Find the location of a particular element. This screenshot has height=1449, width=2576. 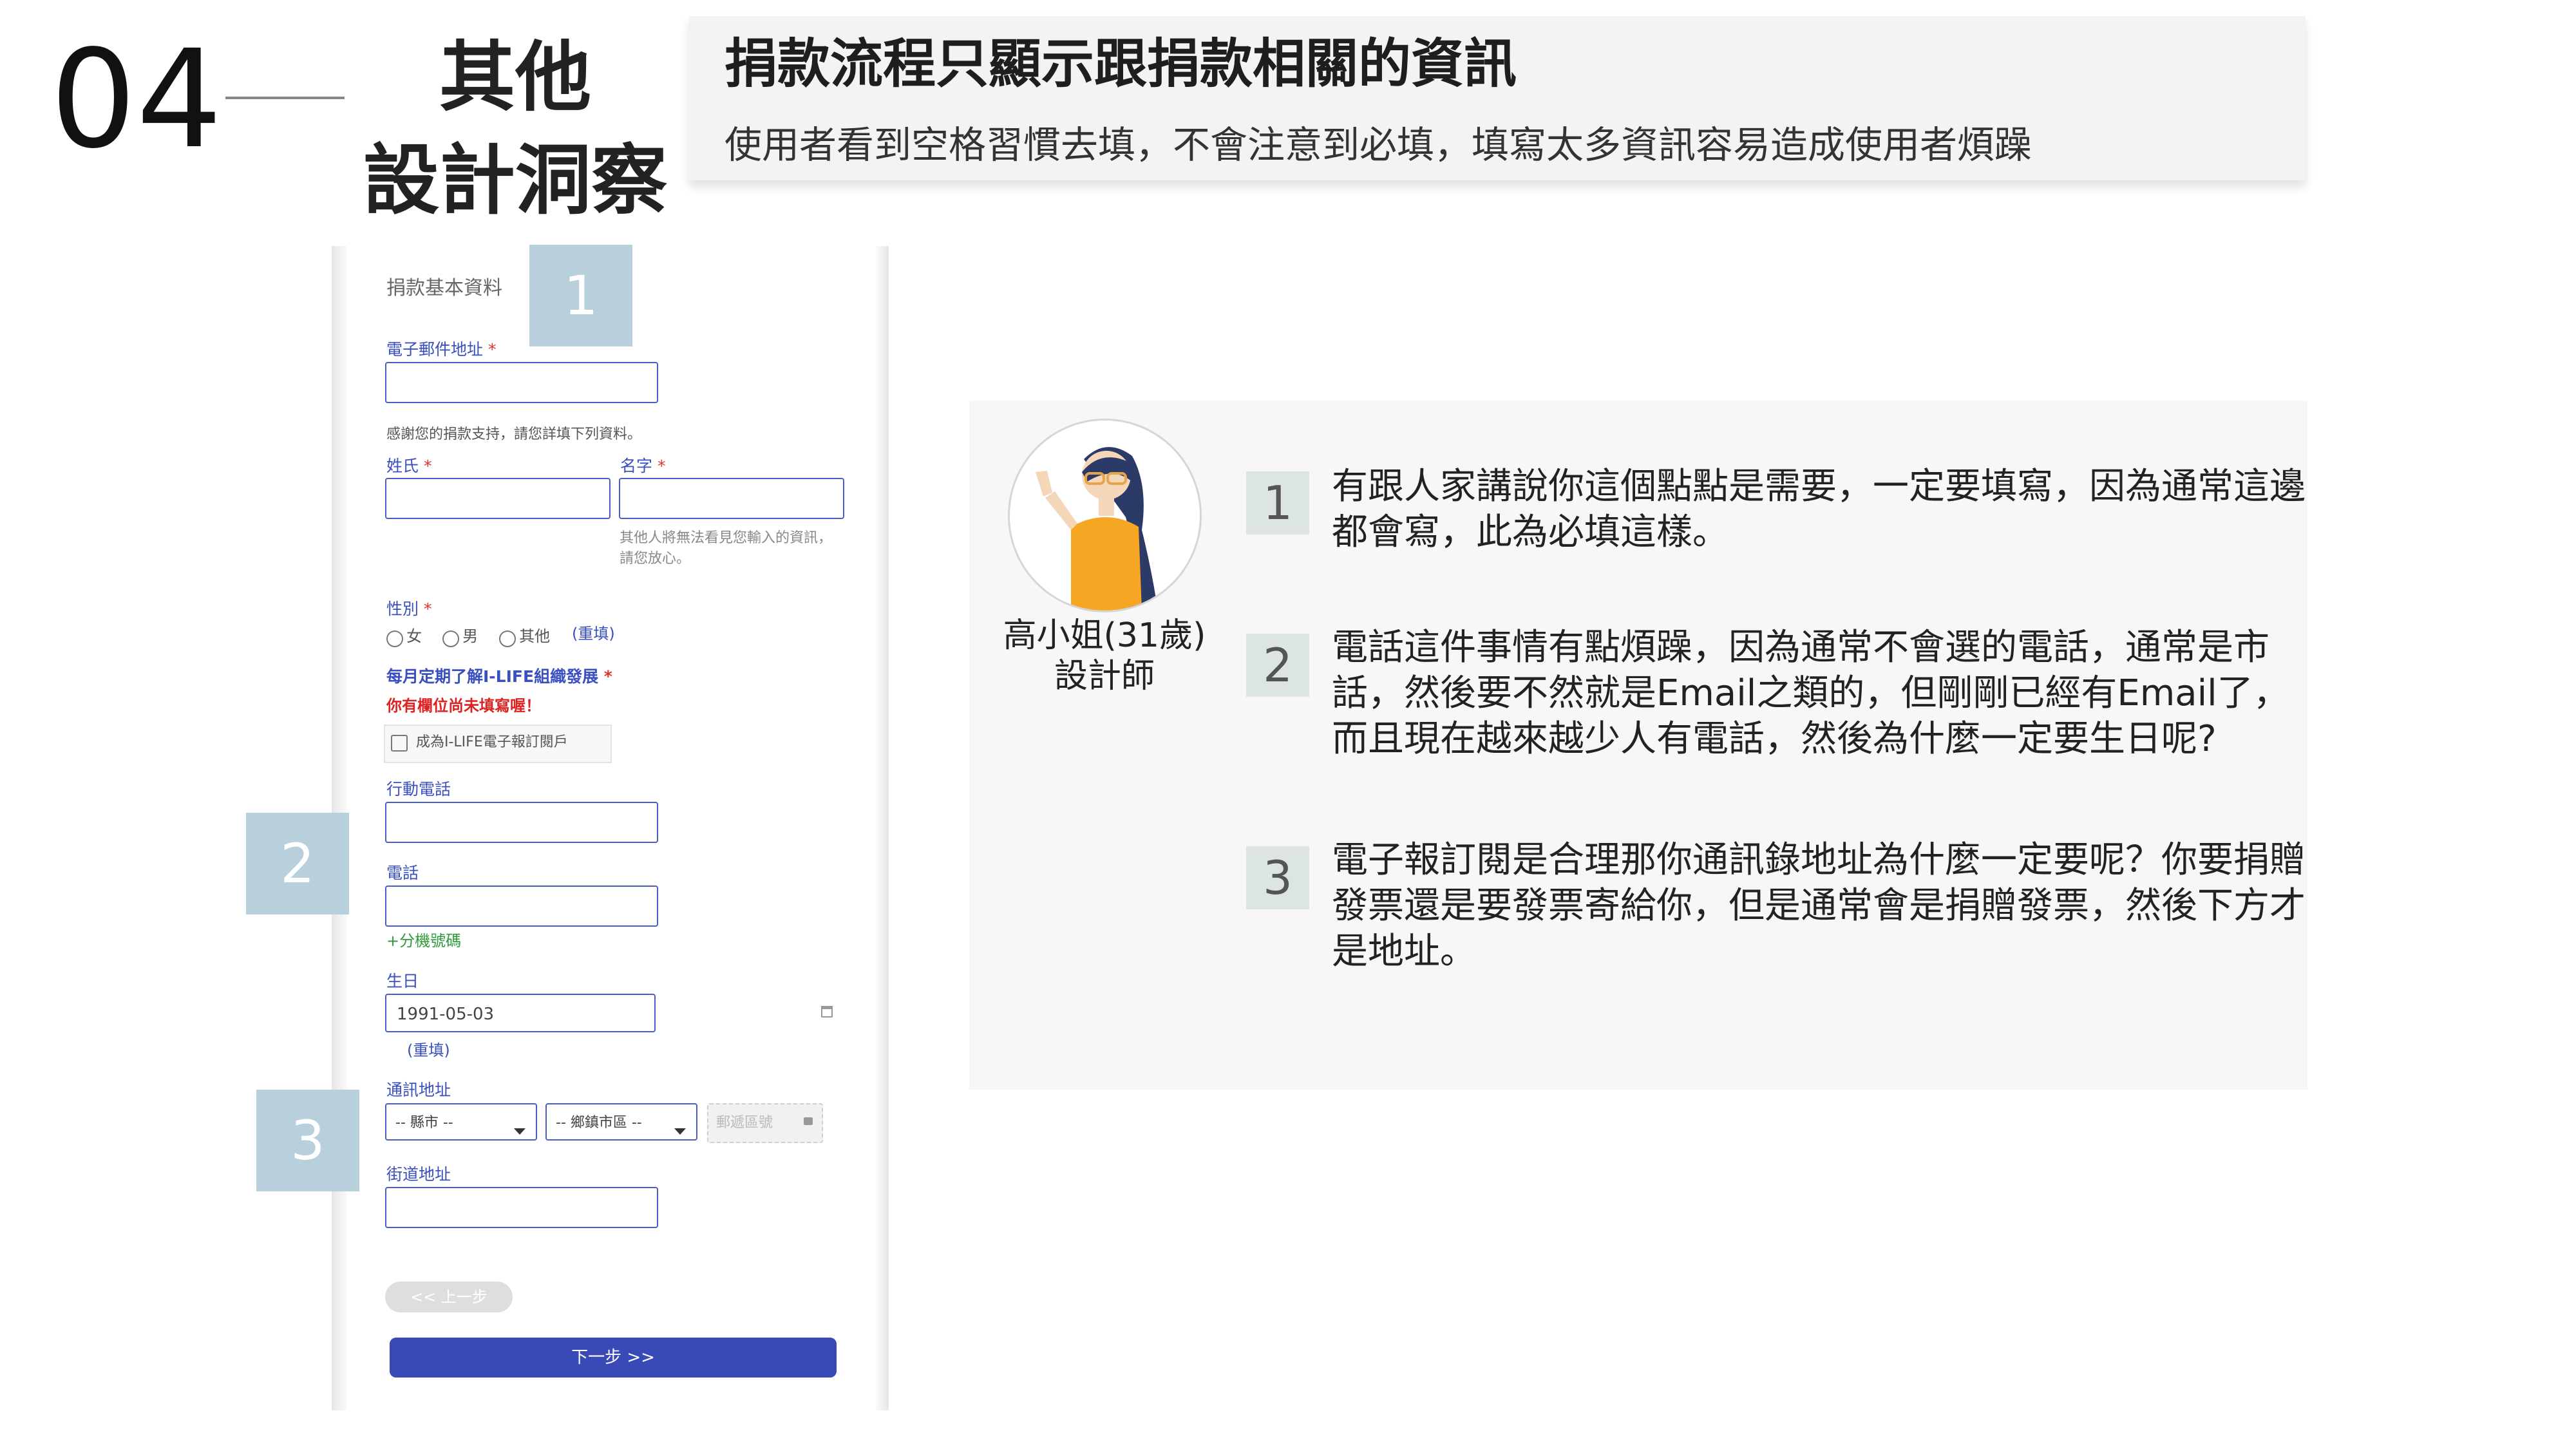

banner-subtitle: 使用者看到空格習慣去填，不會注意到必填，填寫太多資訊容易造成使用者煩躁 is located at coordinates (1378, 145).